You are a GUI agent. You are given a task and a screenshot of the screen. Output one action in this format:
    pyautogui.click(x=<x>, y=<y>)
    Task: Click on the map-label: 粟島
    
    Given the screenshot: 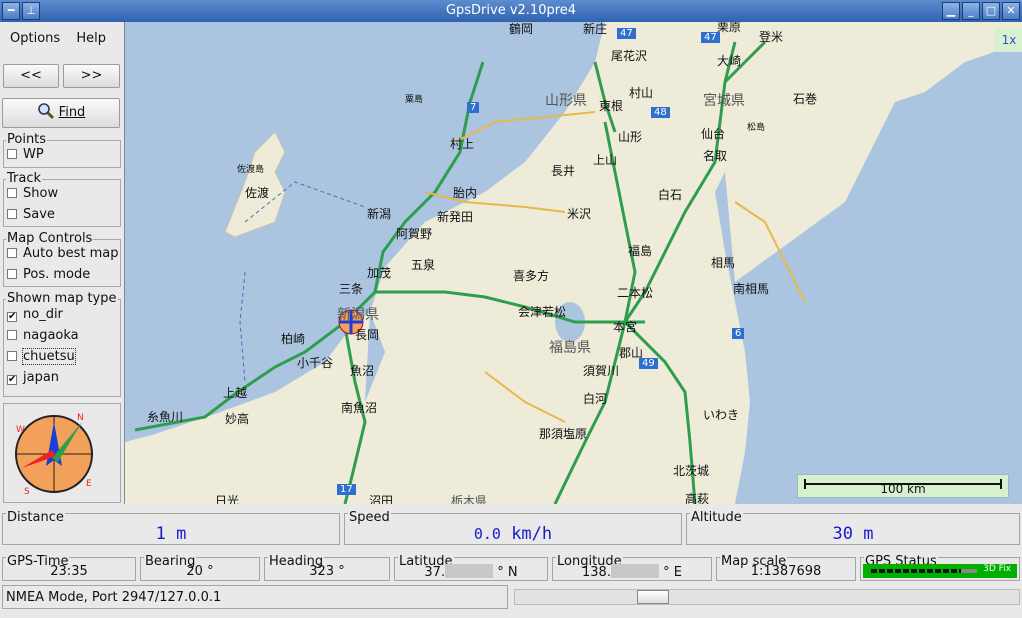 What is the action you would take?
    pyautogui.click(x=414, y=100)
    